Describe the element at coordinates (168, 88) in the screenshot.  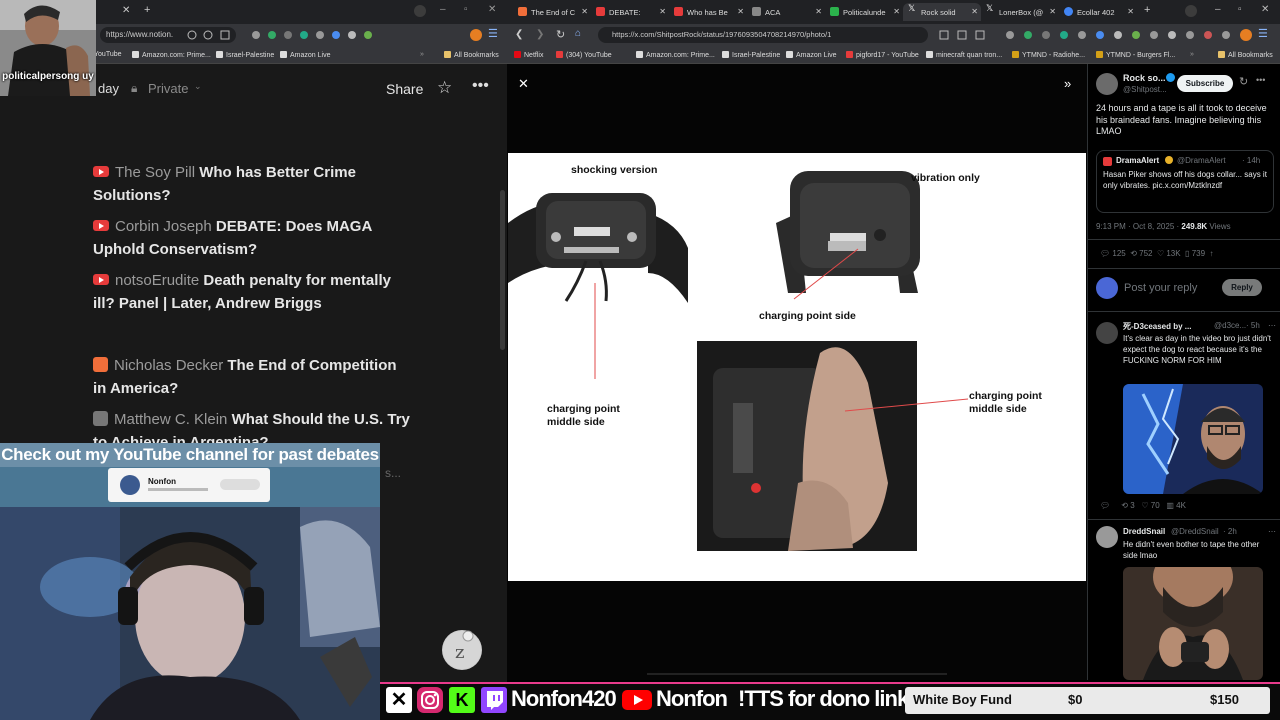
I see `privacy-dropdown: Private` at that location.